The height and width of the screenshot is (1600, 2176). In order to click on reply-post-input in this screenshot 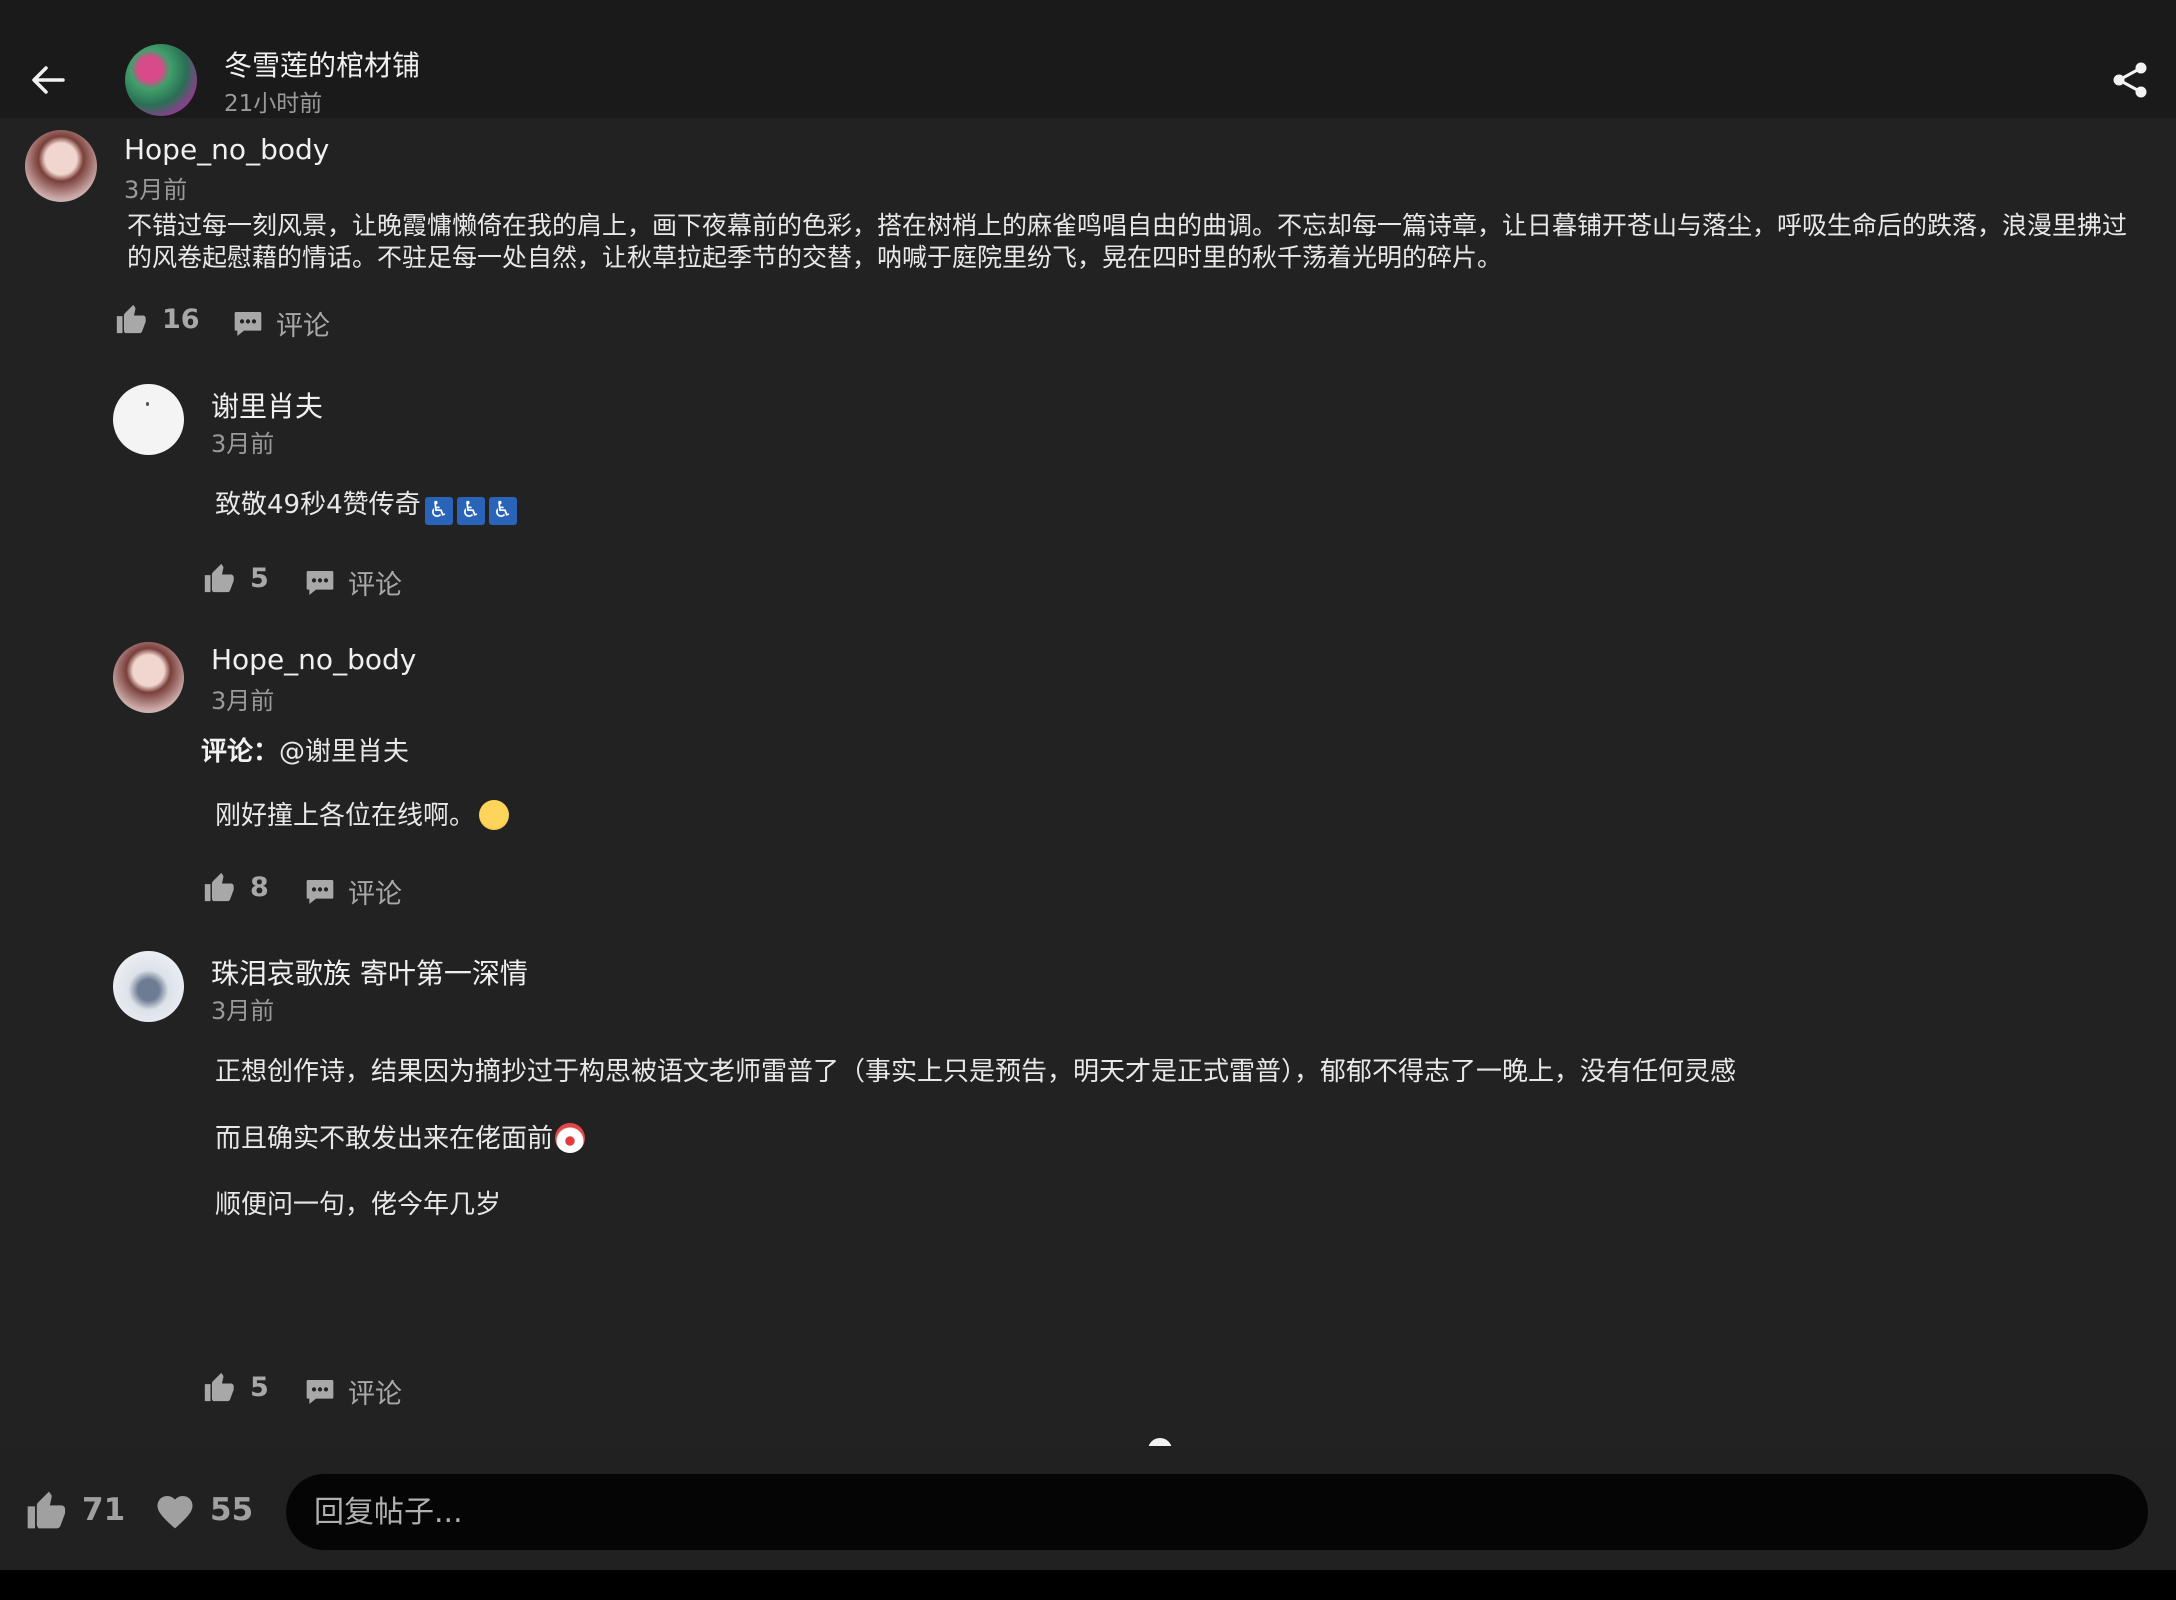, I will do `click(1217, 1512)`.